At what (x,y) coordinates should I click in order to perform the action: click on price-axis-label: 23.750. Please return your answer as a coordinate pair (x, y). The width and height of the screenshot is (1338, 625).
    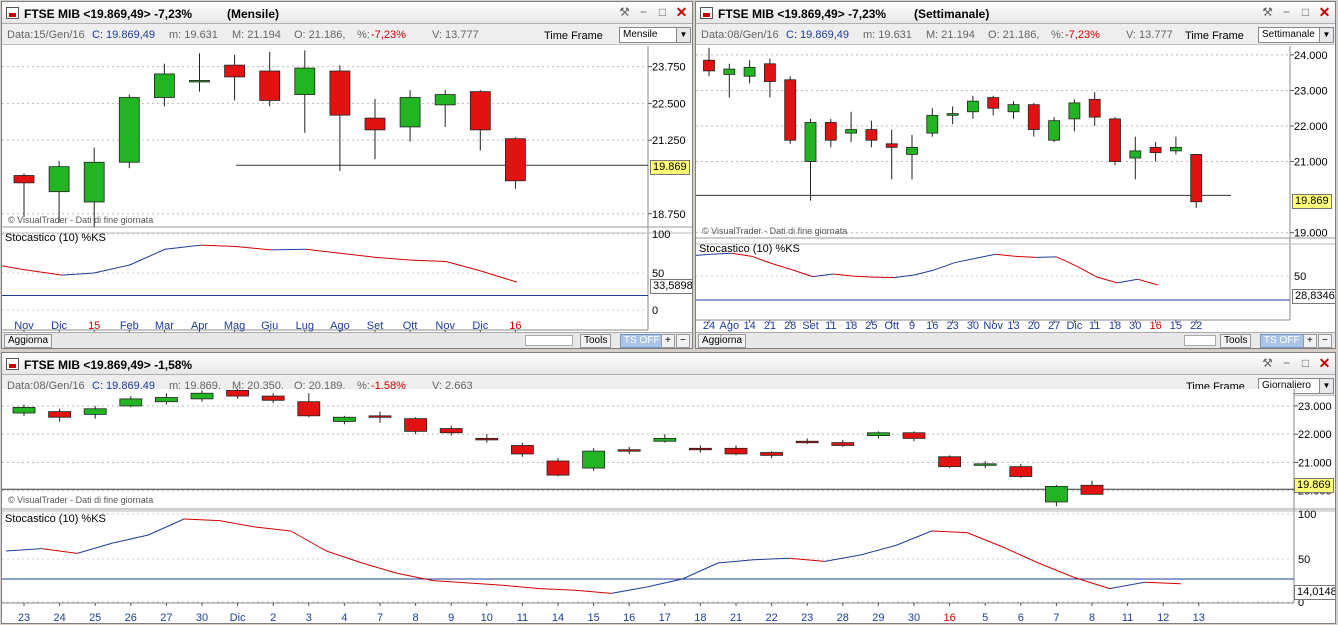
    Looking at the image, I should click on (669, 68).